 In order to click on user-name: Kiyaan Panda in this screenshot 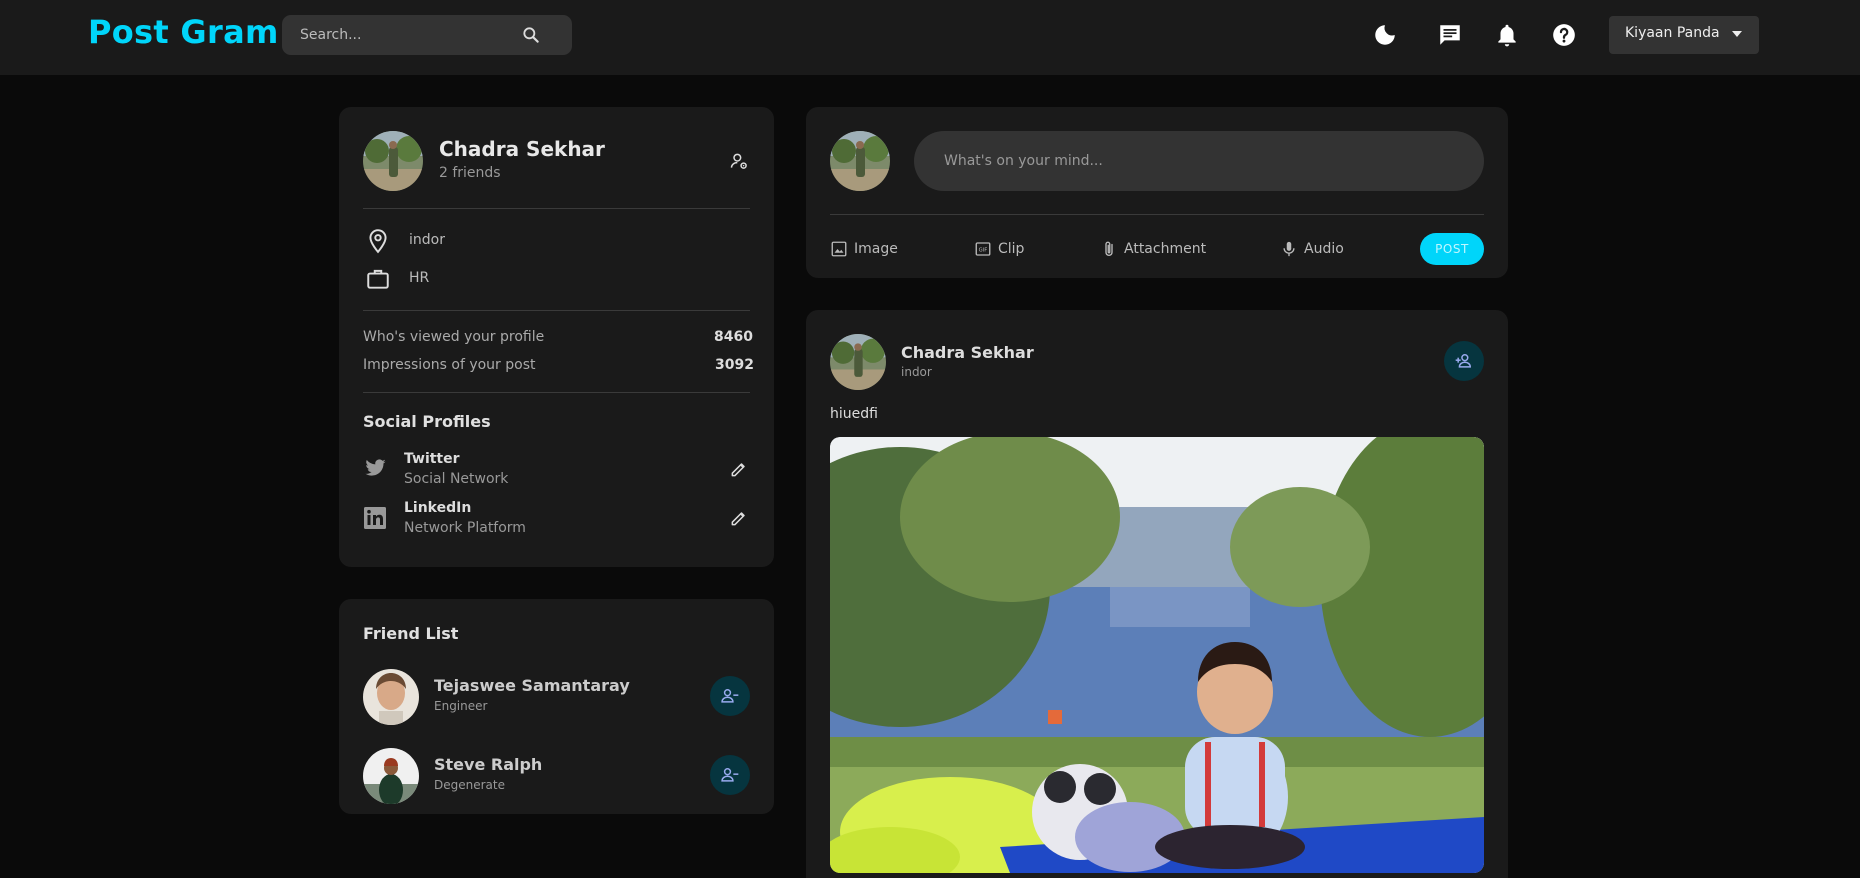, I will do `click(1672, 33)`.